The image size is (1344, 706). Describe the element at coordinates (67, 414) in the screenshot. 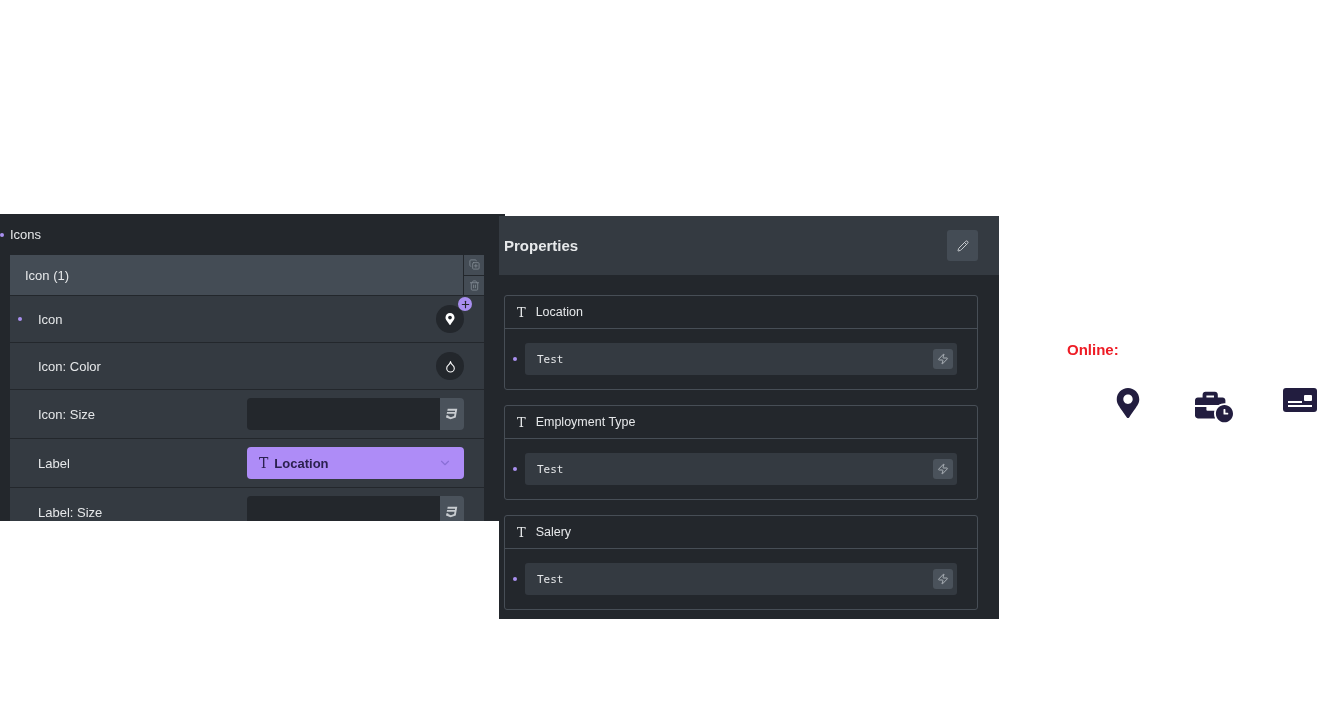

I see `control-label: Icon: Size` at that location.